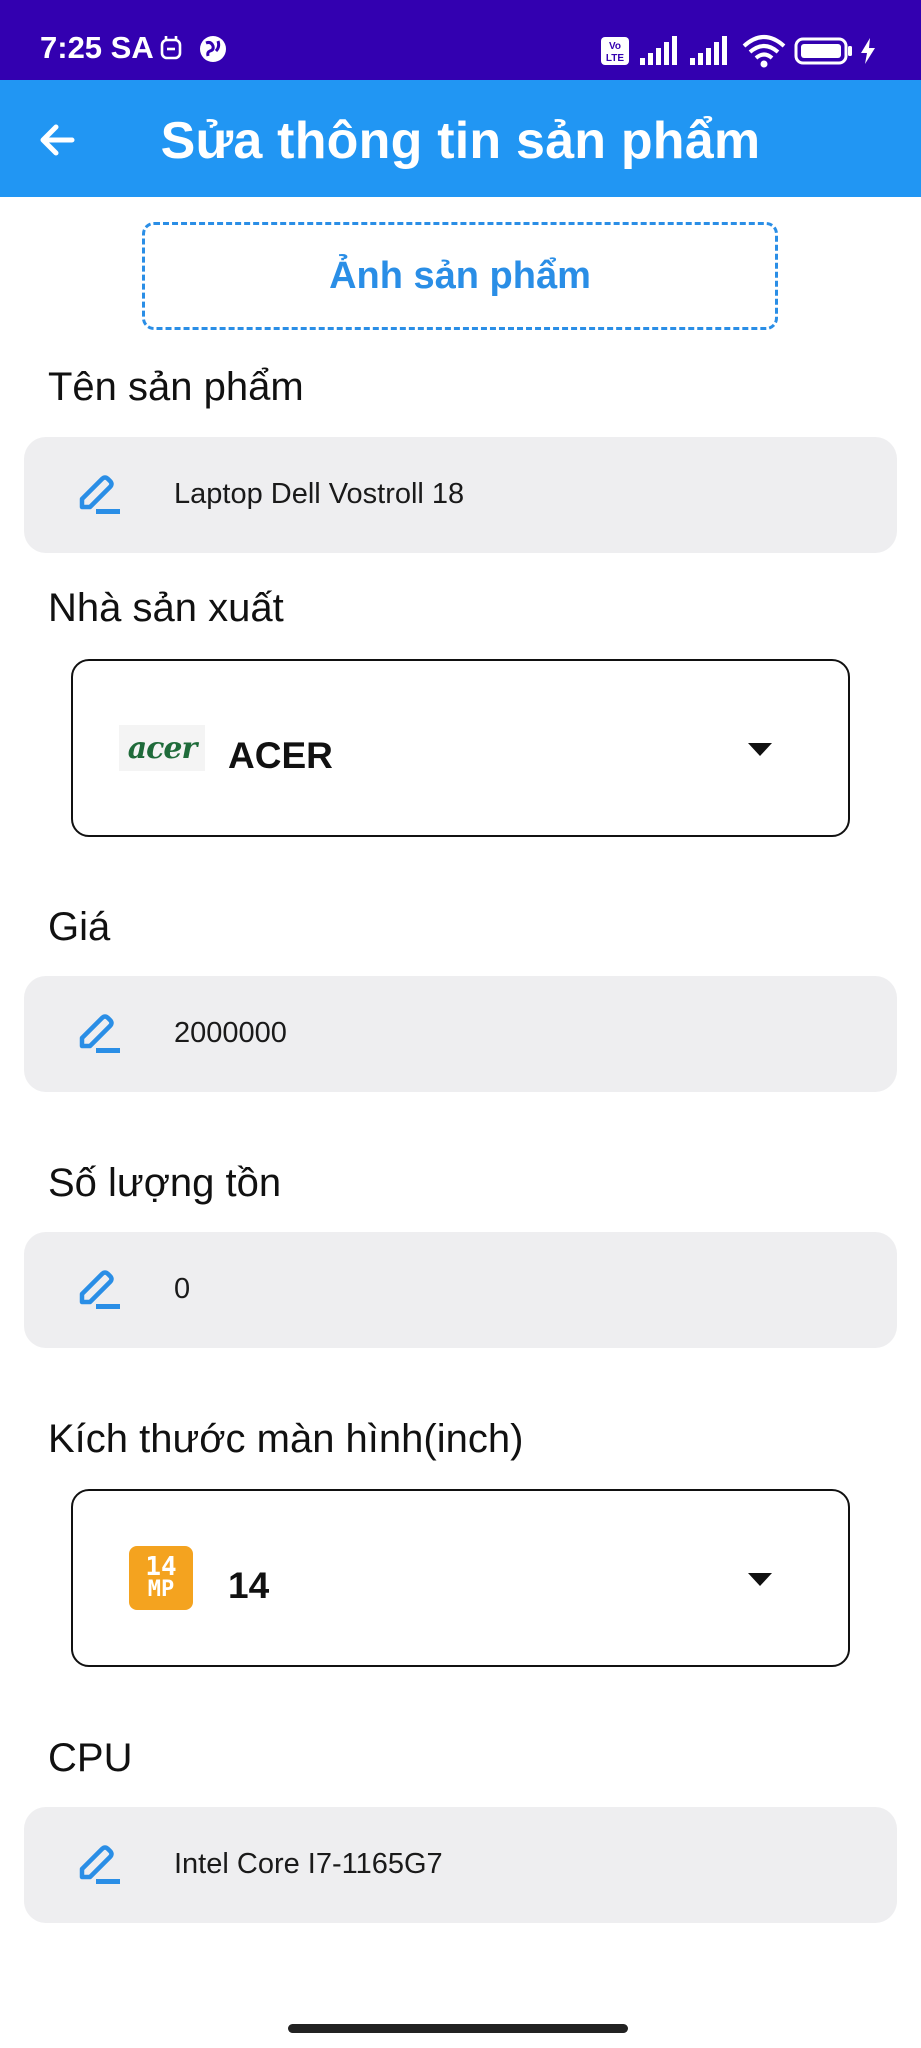  What do you see at coordinates (308, 1864) in the screenshot?
I see `cpu-value: Intel Core I7-1165G7` at bounding box center [308, 1864].